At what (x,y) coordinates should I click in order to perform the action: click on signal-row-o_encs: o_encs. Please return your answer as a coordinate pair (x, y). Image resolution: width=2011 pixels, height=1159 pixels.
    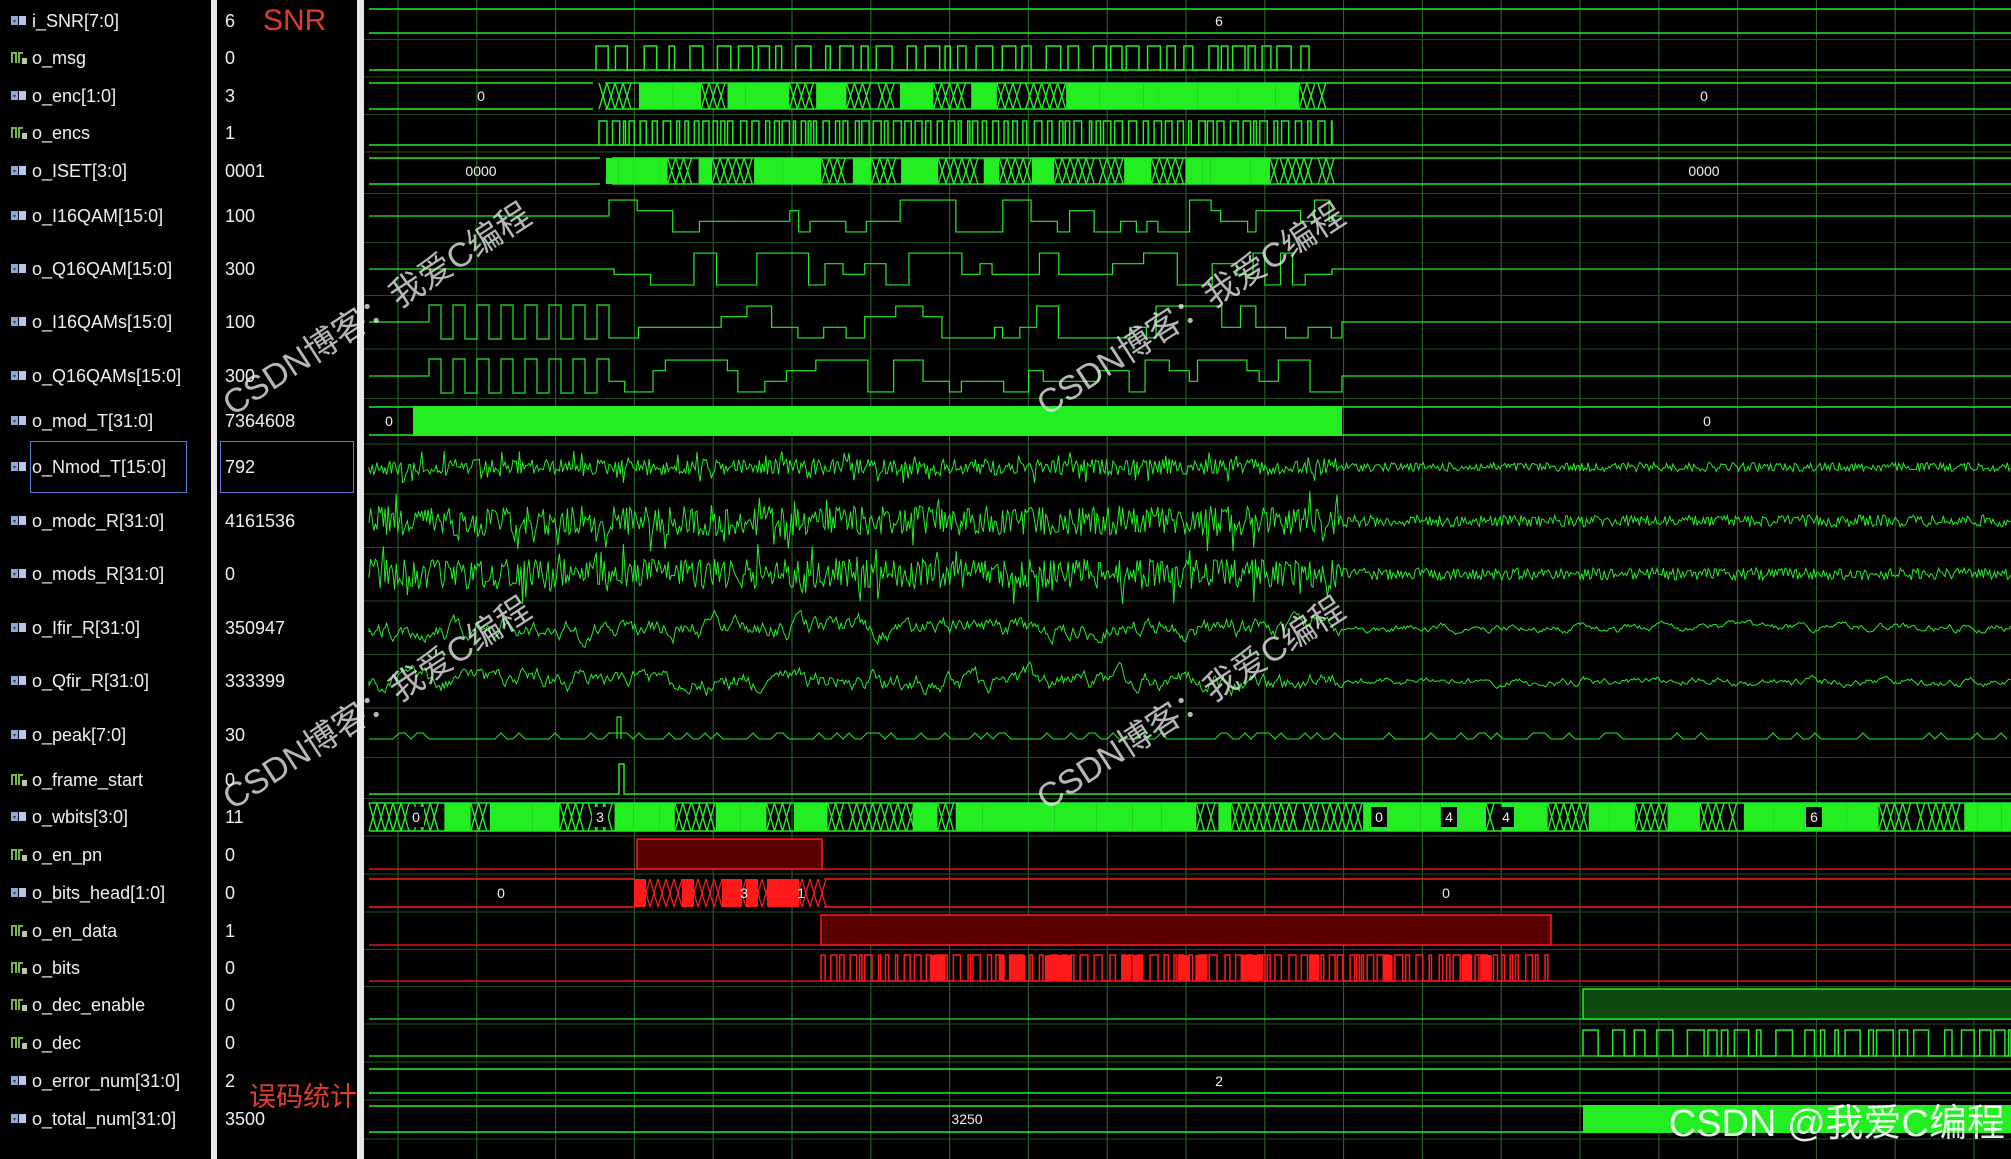
    Looking at the image, I should click on (105, 133).